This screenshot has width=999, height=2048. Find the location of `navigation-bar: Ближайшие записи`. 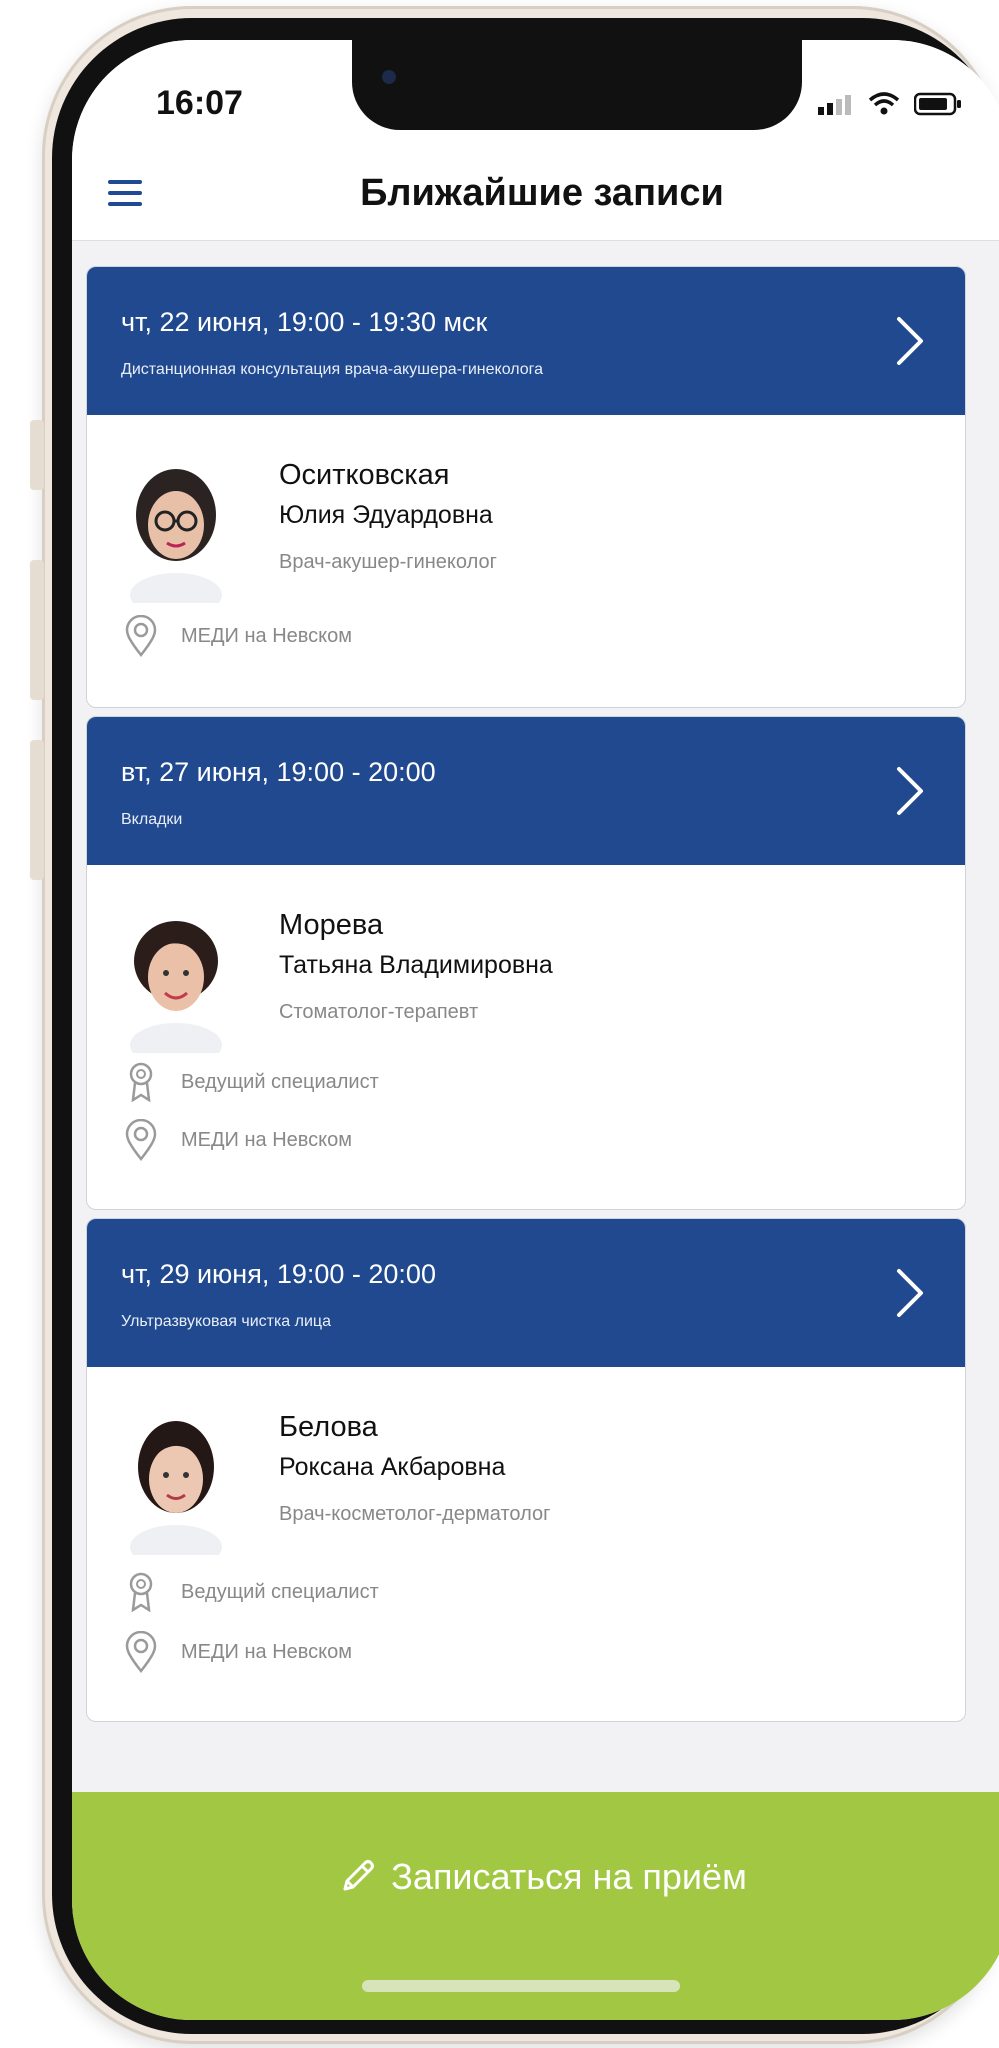

navigation-bar: Ближайшие записи is located at coordinates (535, 190).